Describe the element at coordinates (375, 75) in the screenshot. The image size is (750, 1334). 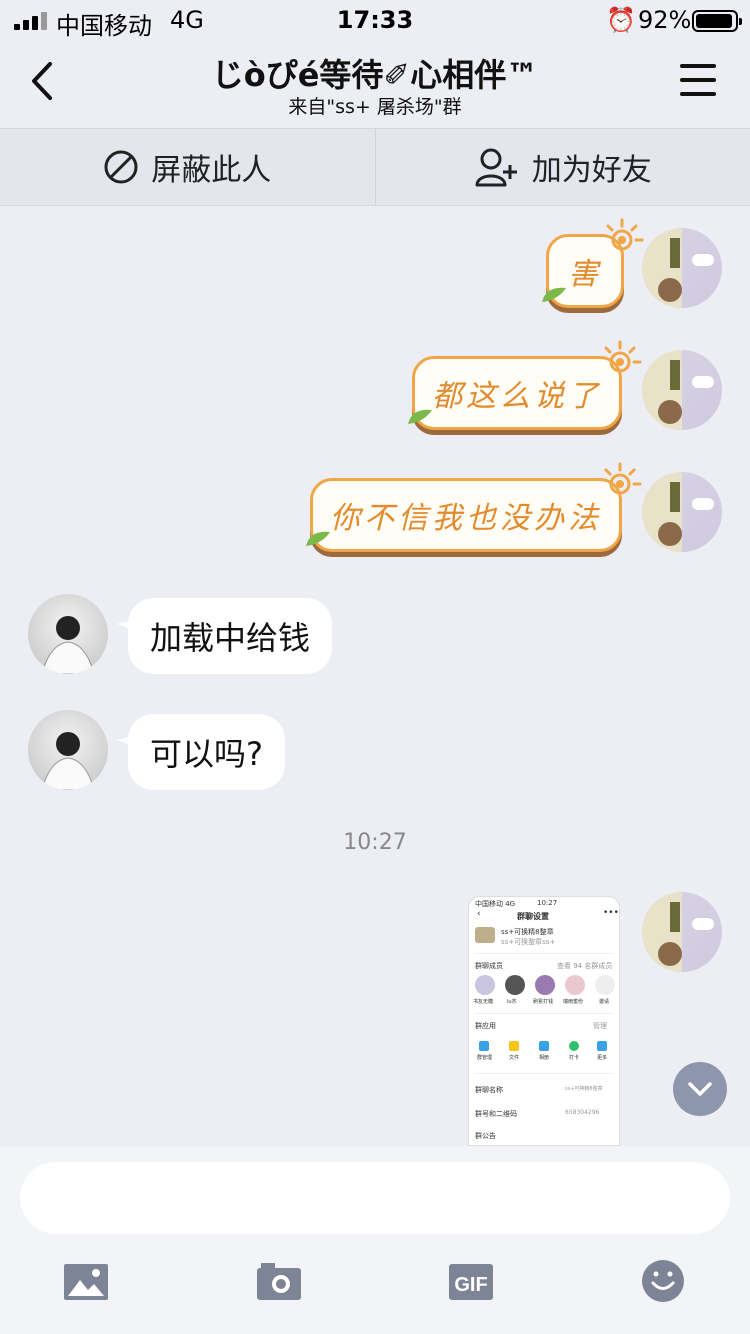
I see `page-title: じòぴé等待✐心相伴™` at that location.